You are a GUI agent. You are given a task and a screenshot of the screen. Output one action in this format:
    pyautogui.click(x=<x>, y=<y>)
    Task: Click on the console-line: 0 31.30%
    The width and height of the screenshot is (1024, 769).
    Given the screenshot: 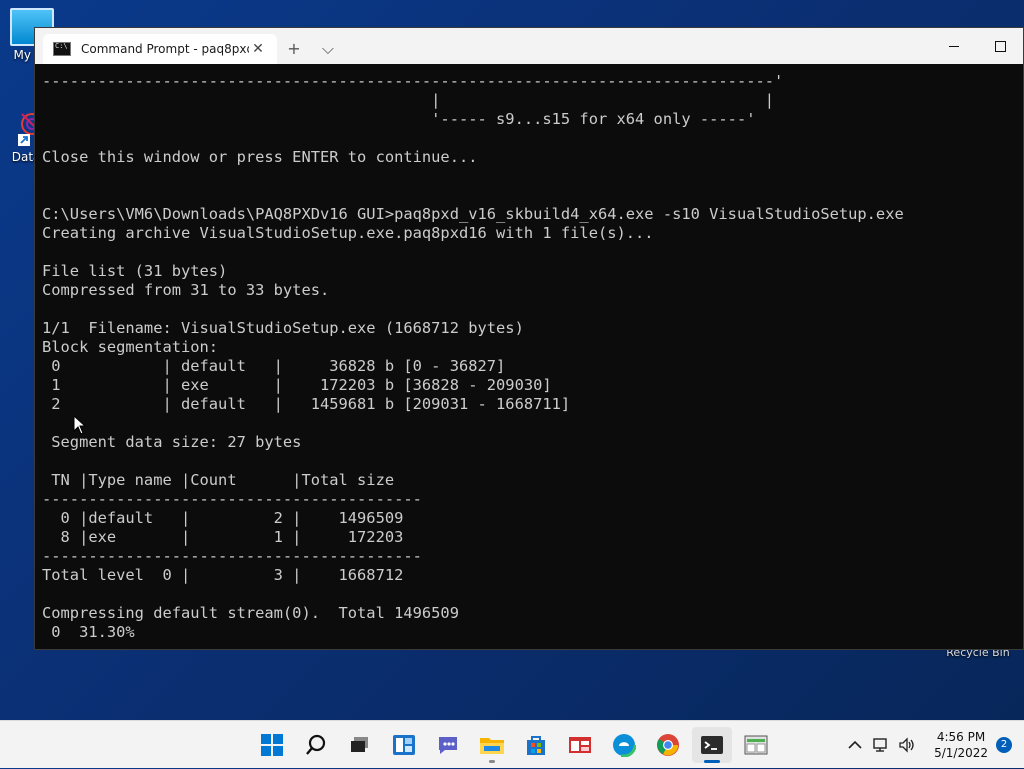 What is the action you would take?
    pyautogui.click(x=88, y=632)
    